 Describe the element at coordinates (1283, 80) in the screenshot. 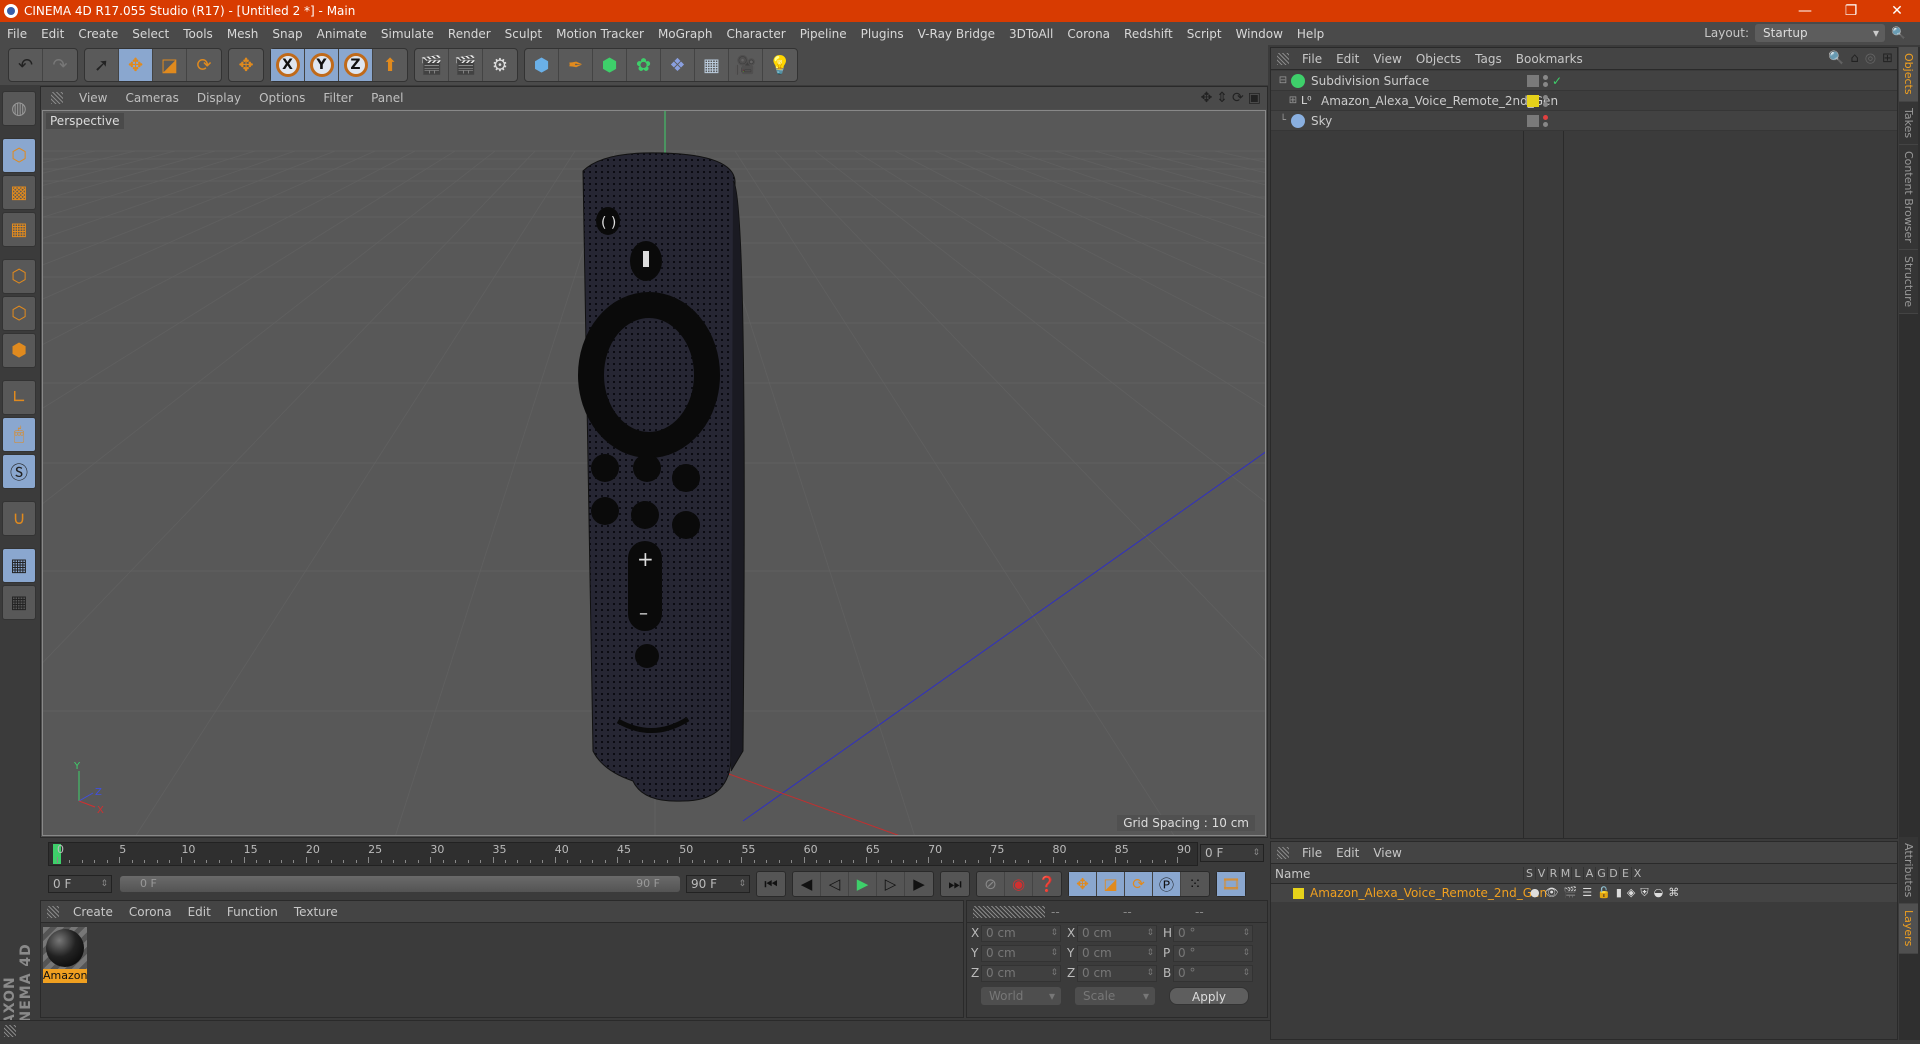

I see `tree-toggle-icon: ⊟` at that location.